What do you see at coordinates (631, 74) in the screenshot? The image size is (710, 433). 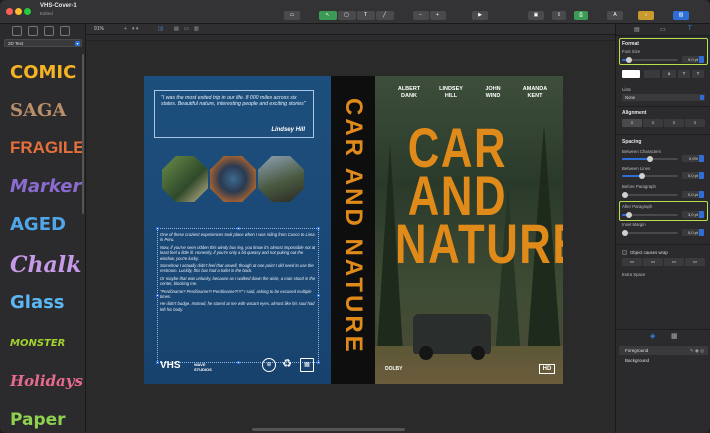 I see `text-color-well` at bounding box center [631, 74].